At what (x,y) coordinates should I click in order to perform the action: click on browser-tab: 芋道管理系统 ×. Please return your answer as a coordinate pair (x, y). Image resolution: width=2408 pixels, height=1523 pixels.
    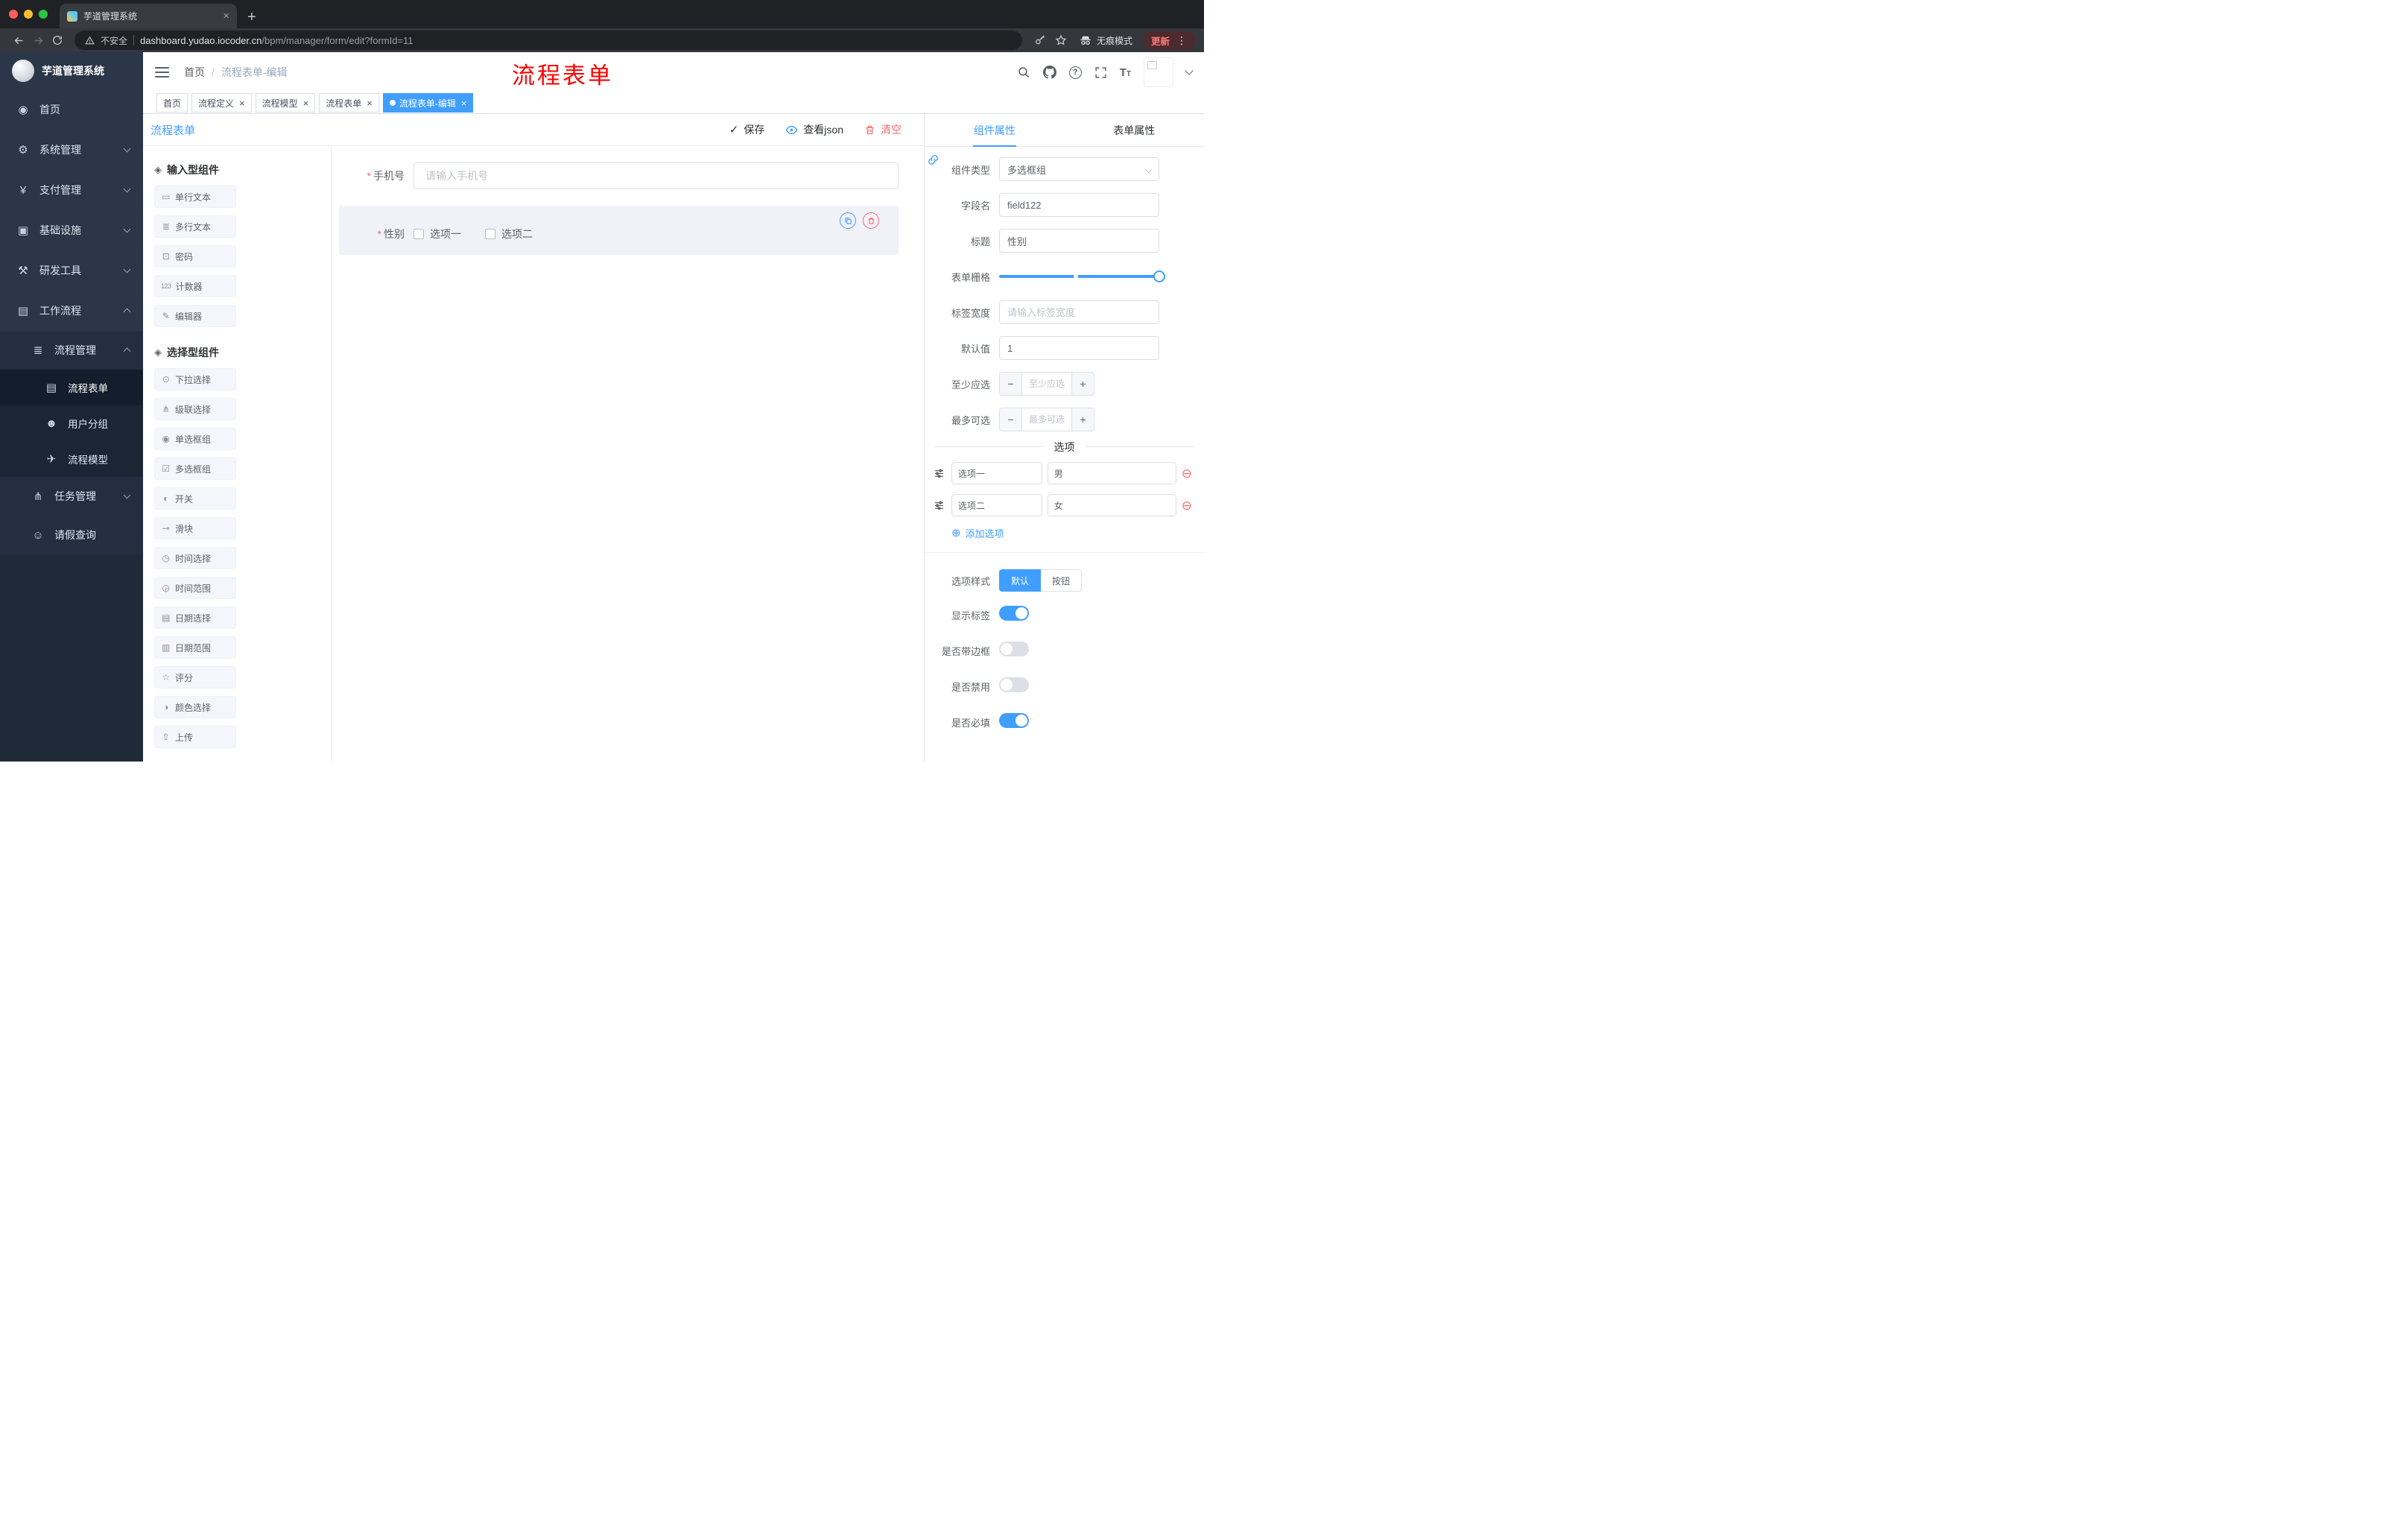
    Looking at the image, I should click on (148, 16).